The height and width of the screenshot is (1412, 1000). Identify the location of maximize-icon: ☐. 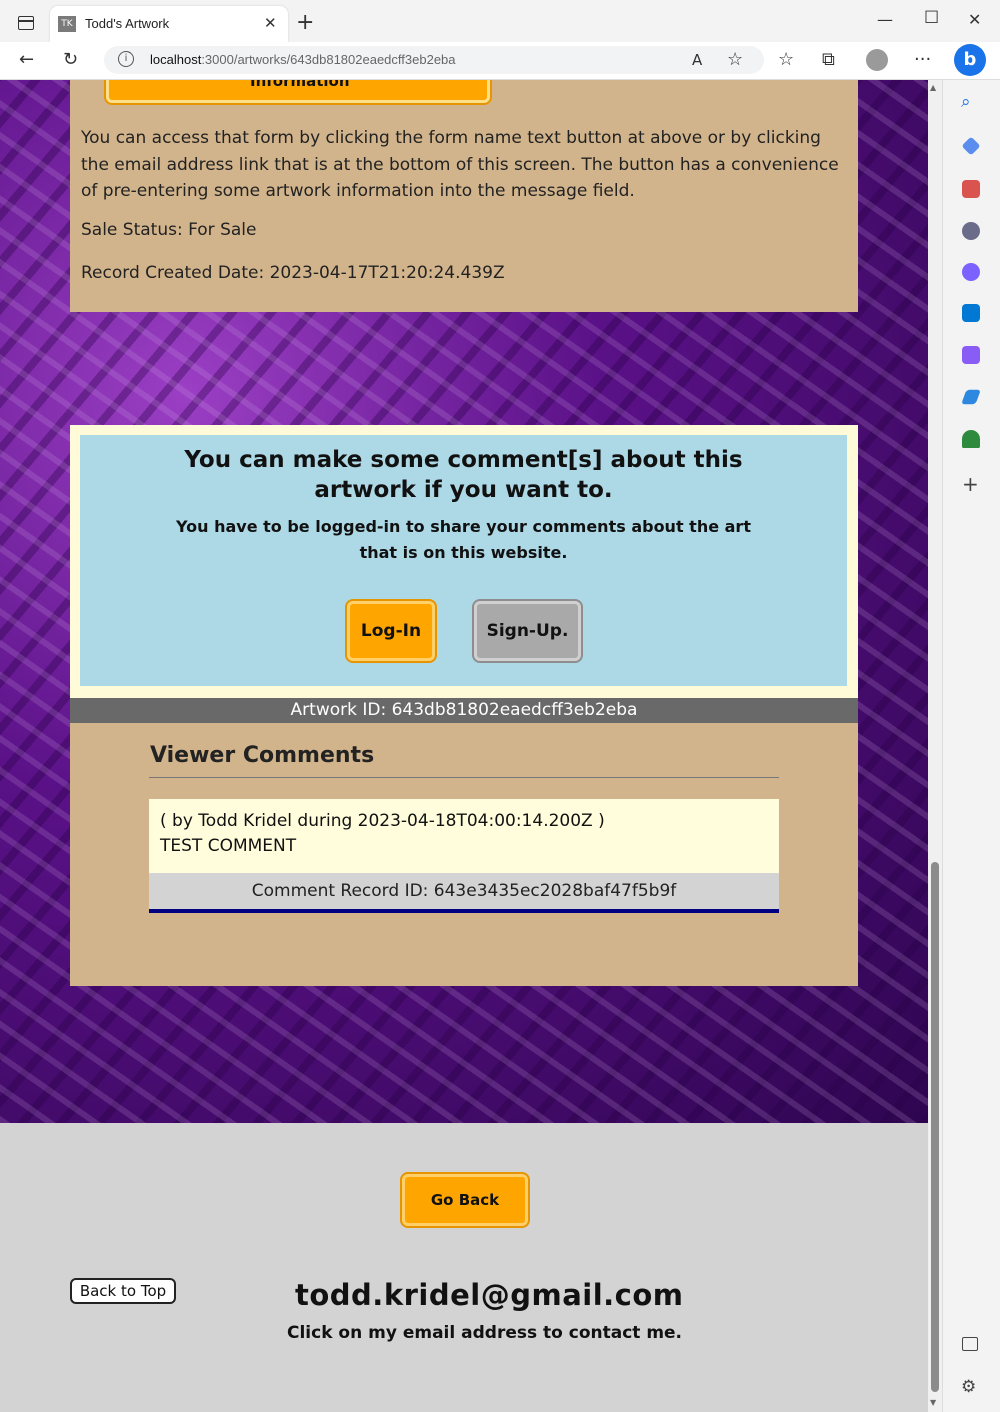
(931, 18).